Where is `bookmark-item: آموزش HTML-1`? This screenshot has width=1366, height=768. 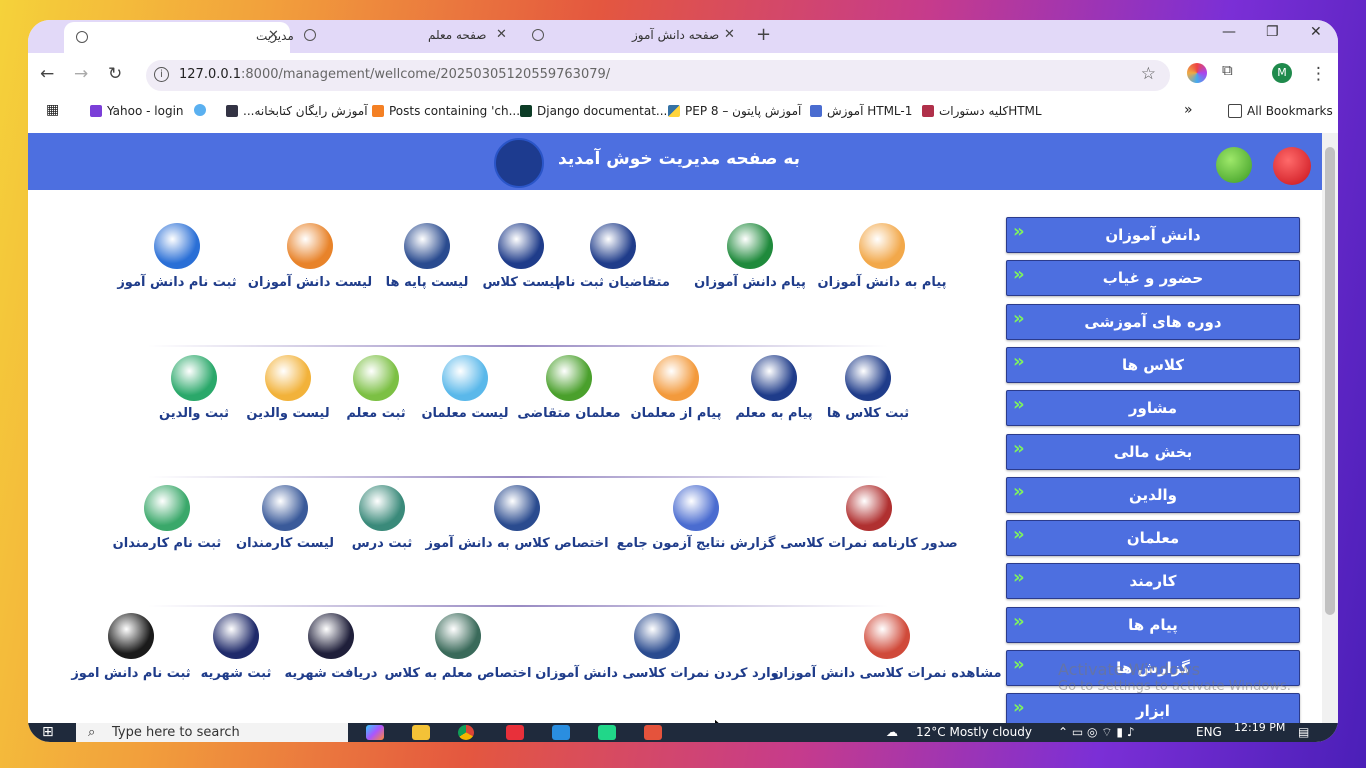
bookmark-item: آموزش HTML-1 is located at coordinates (861, 111).